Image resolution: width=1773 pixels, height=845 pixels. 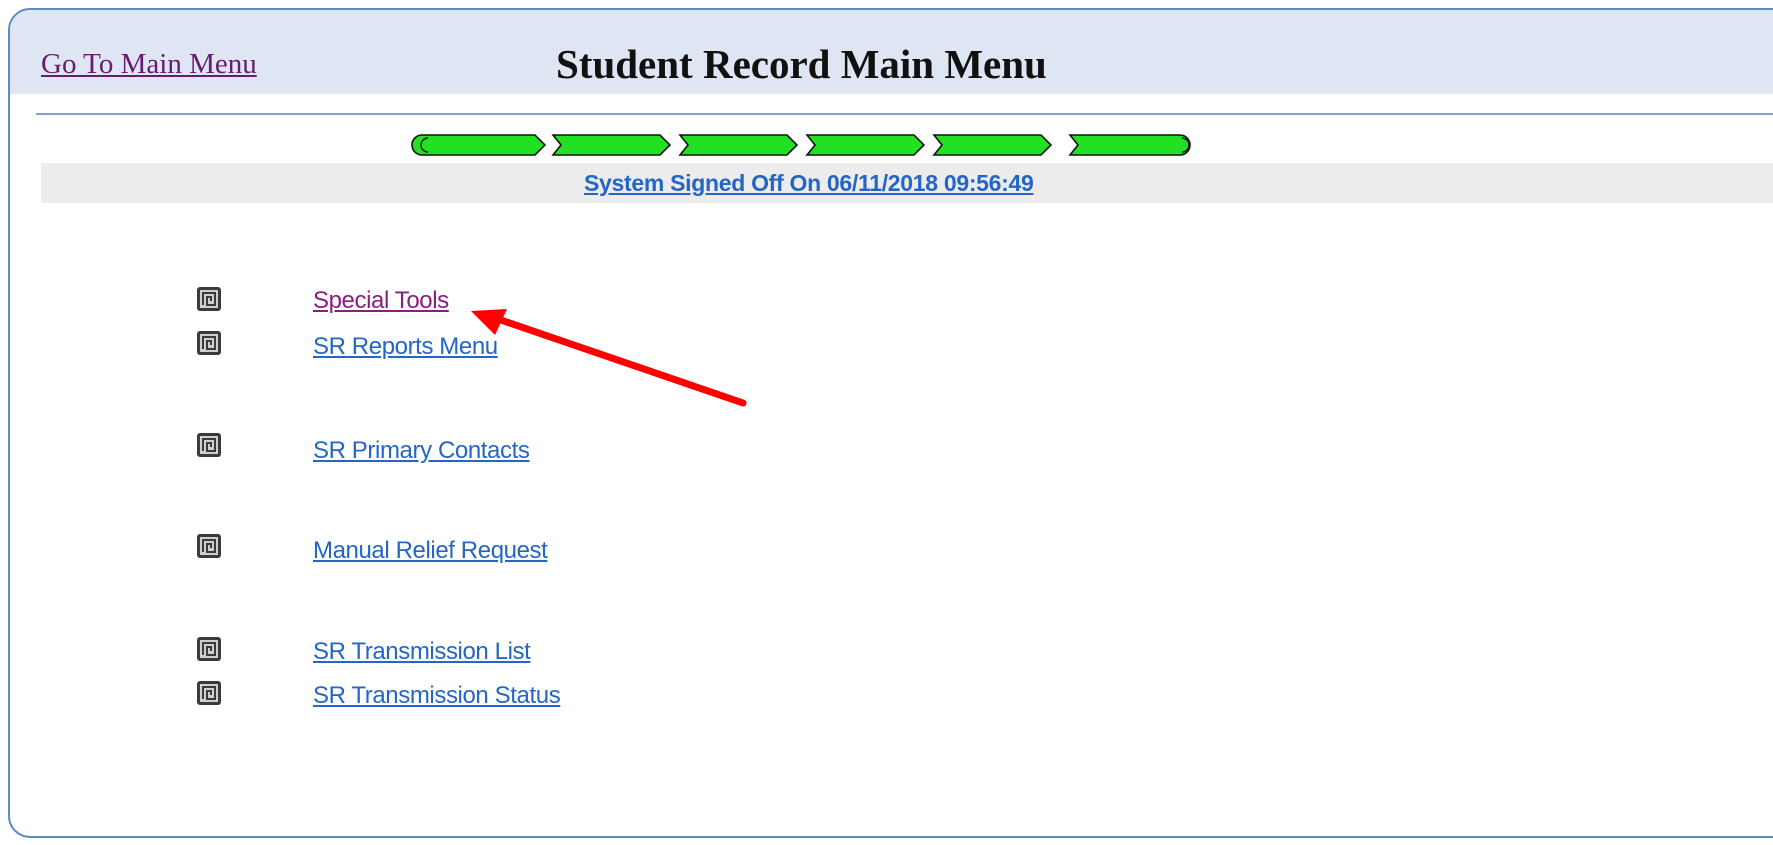 I want to click on go-to-main-menu-link: Go To Main Menu, so click(x=149, y=64).